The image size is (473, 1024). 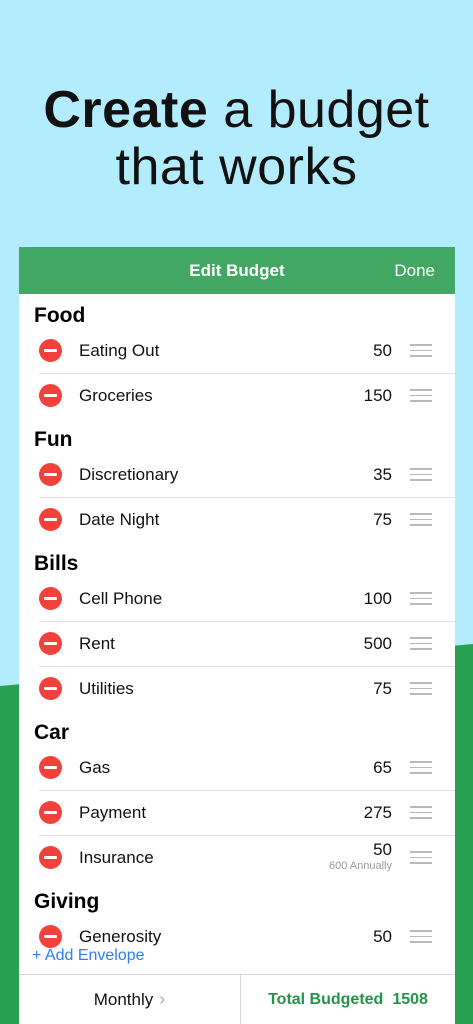 What do you see at coordinates (247, 688) in the screenshot?
I see `envelope-row: Utilities 75` at bounding box center [247, 688].